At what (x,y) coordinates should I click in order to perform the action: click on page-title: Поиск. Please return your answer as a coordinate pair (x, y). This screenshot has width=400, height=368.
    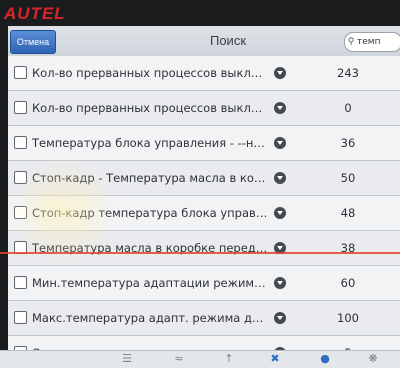
    Looking at the image, I should click on (228, 40).